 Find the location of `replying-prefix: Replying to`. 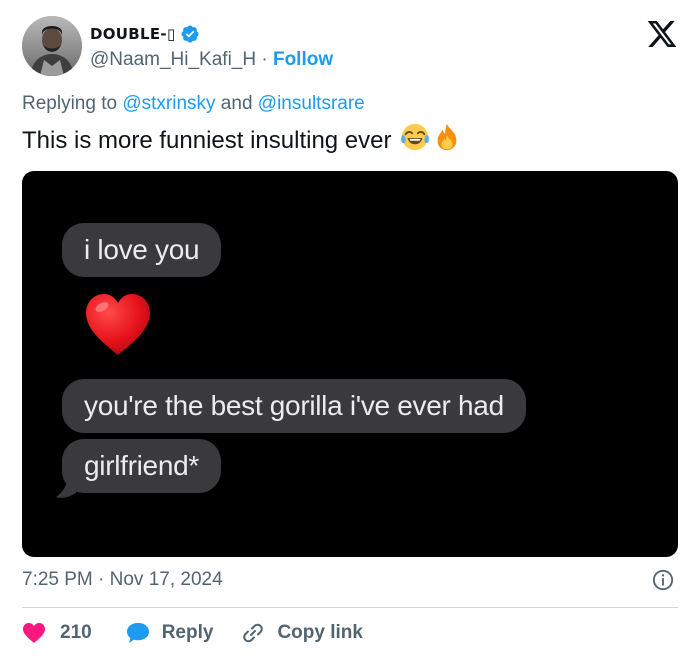

replying-prefix: Replying to is located at coordinates (72, 103).